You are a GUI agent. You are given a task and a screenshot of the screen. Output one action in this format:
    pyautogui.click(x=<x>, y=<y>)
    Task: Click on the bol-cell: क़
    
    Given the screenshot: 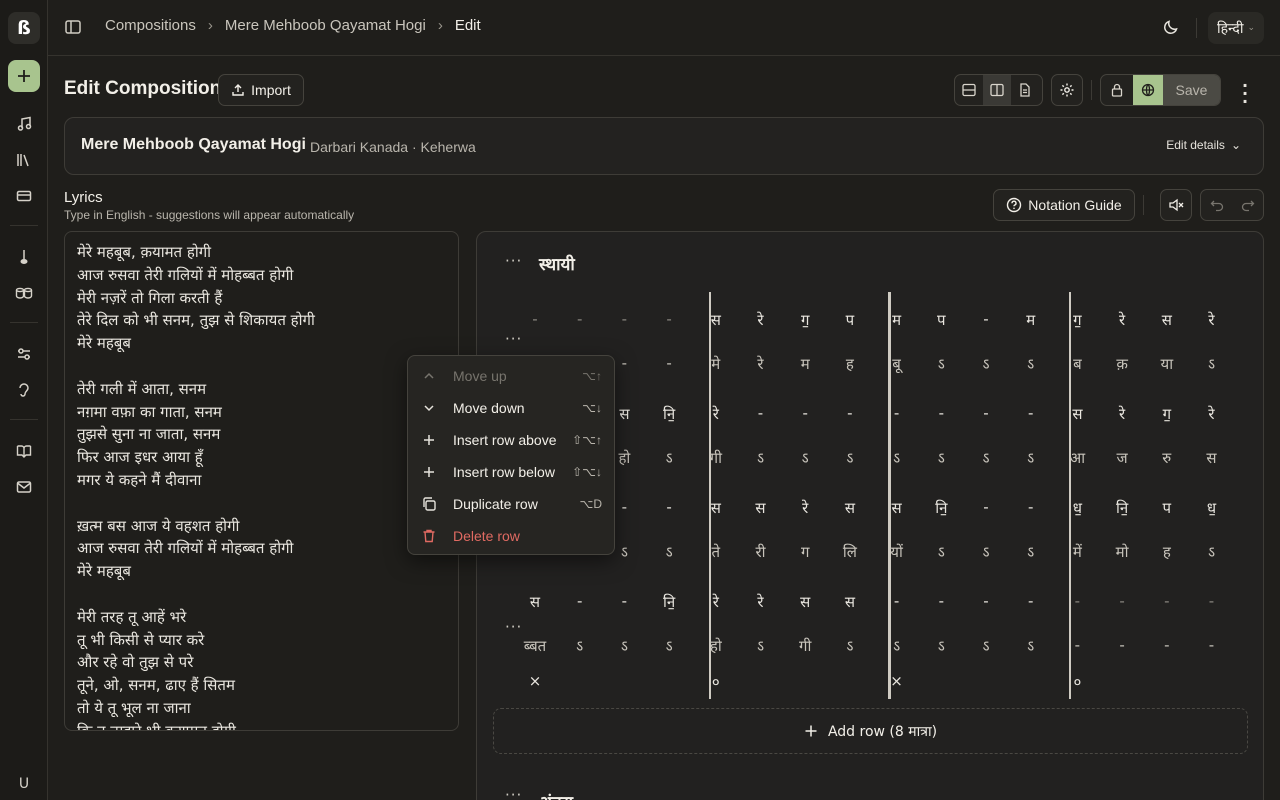 What is the action you would take?
    pyautogui.click(x=1122, y=364)
    